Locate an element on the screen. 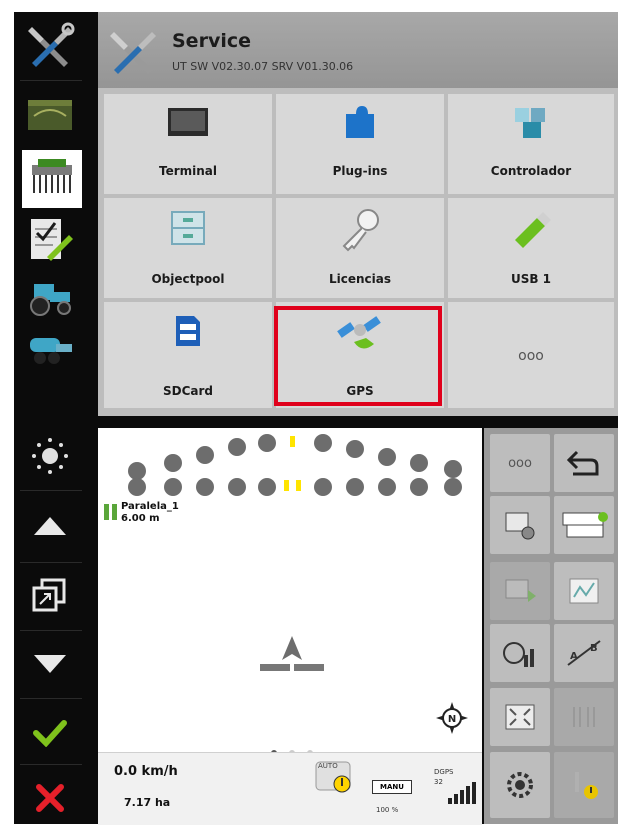  sprayer-icon is located at coordinates (50, 348).